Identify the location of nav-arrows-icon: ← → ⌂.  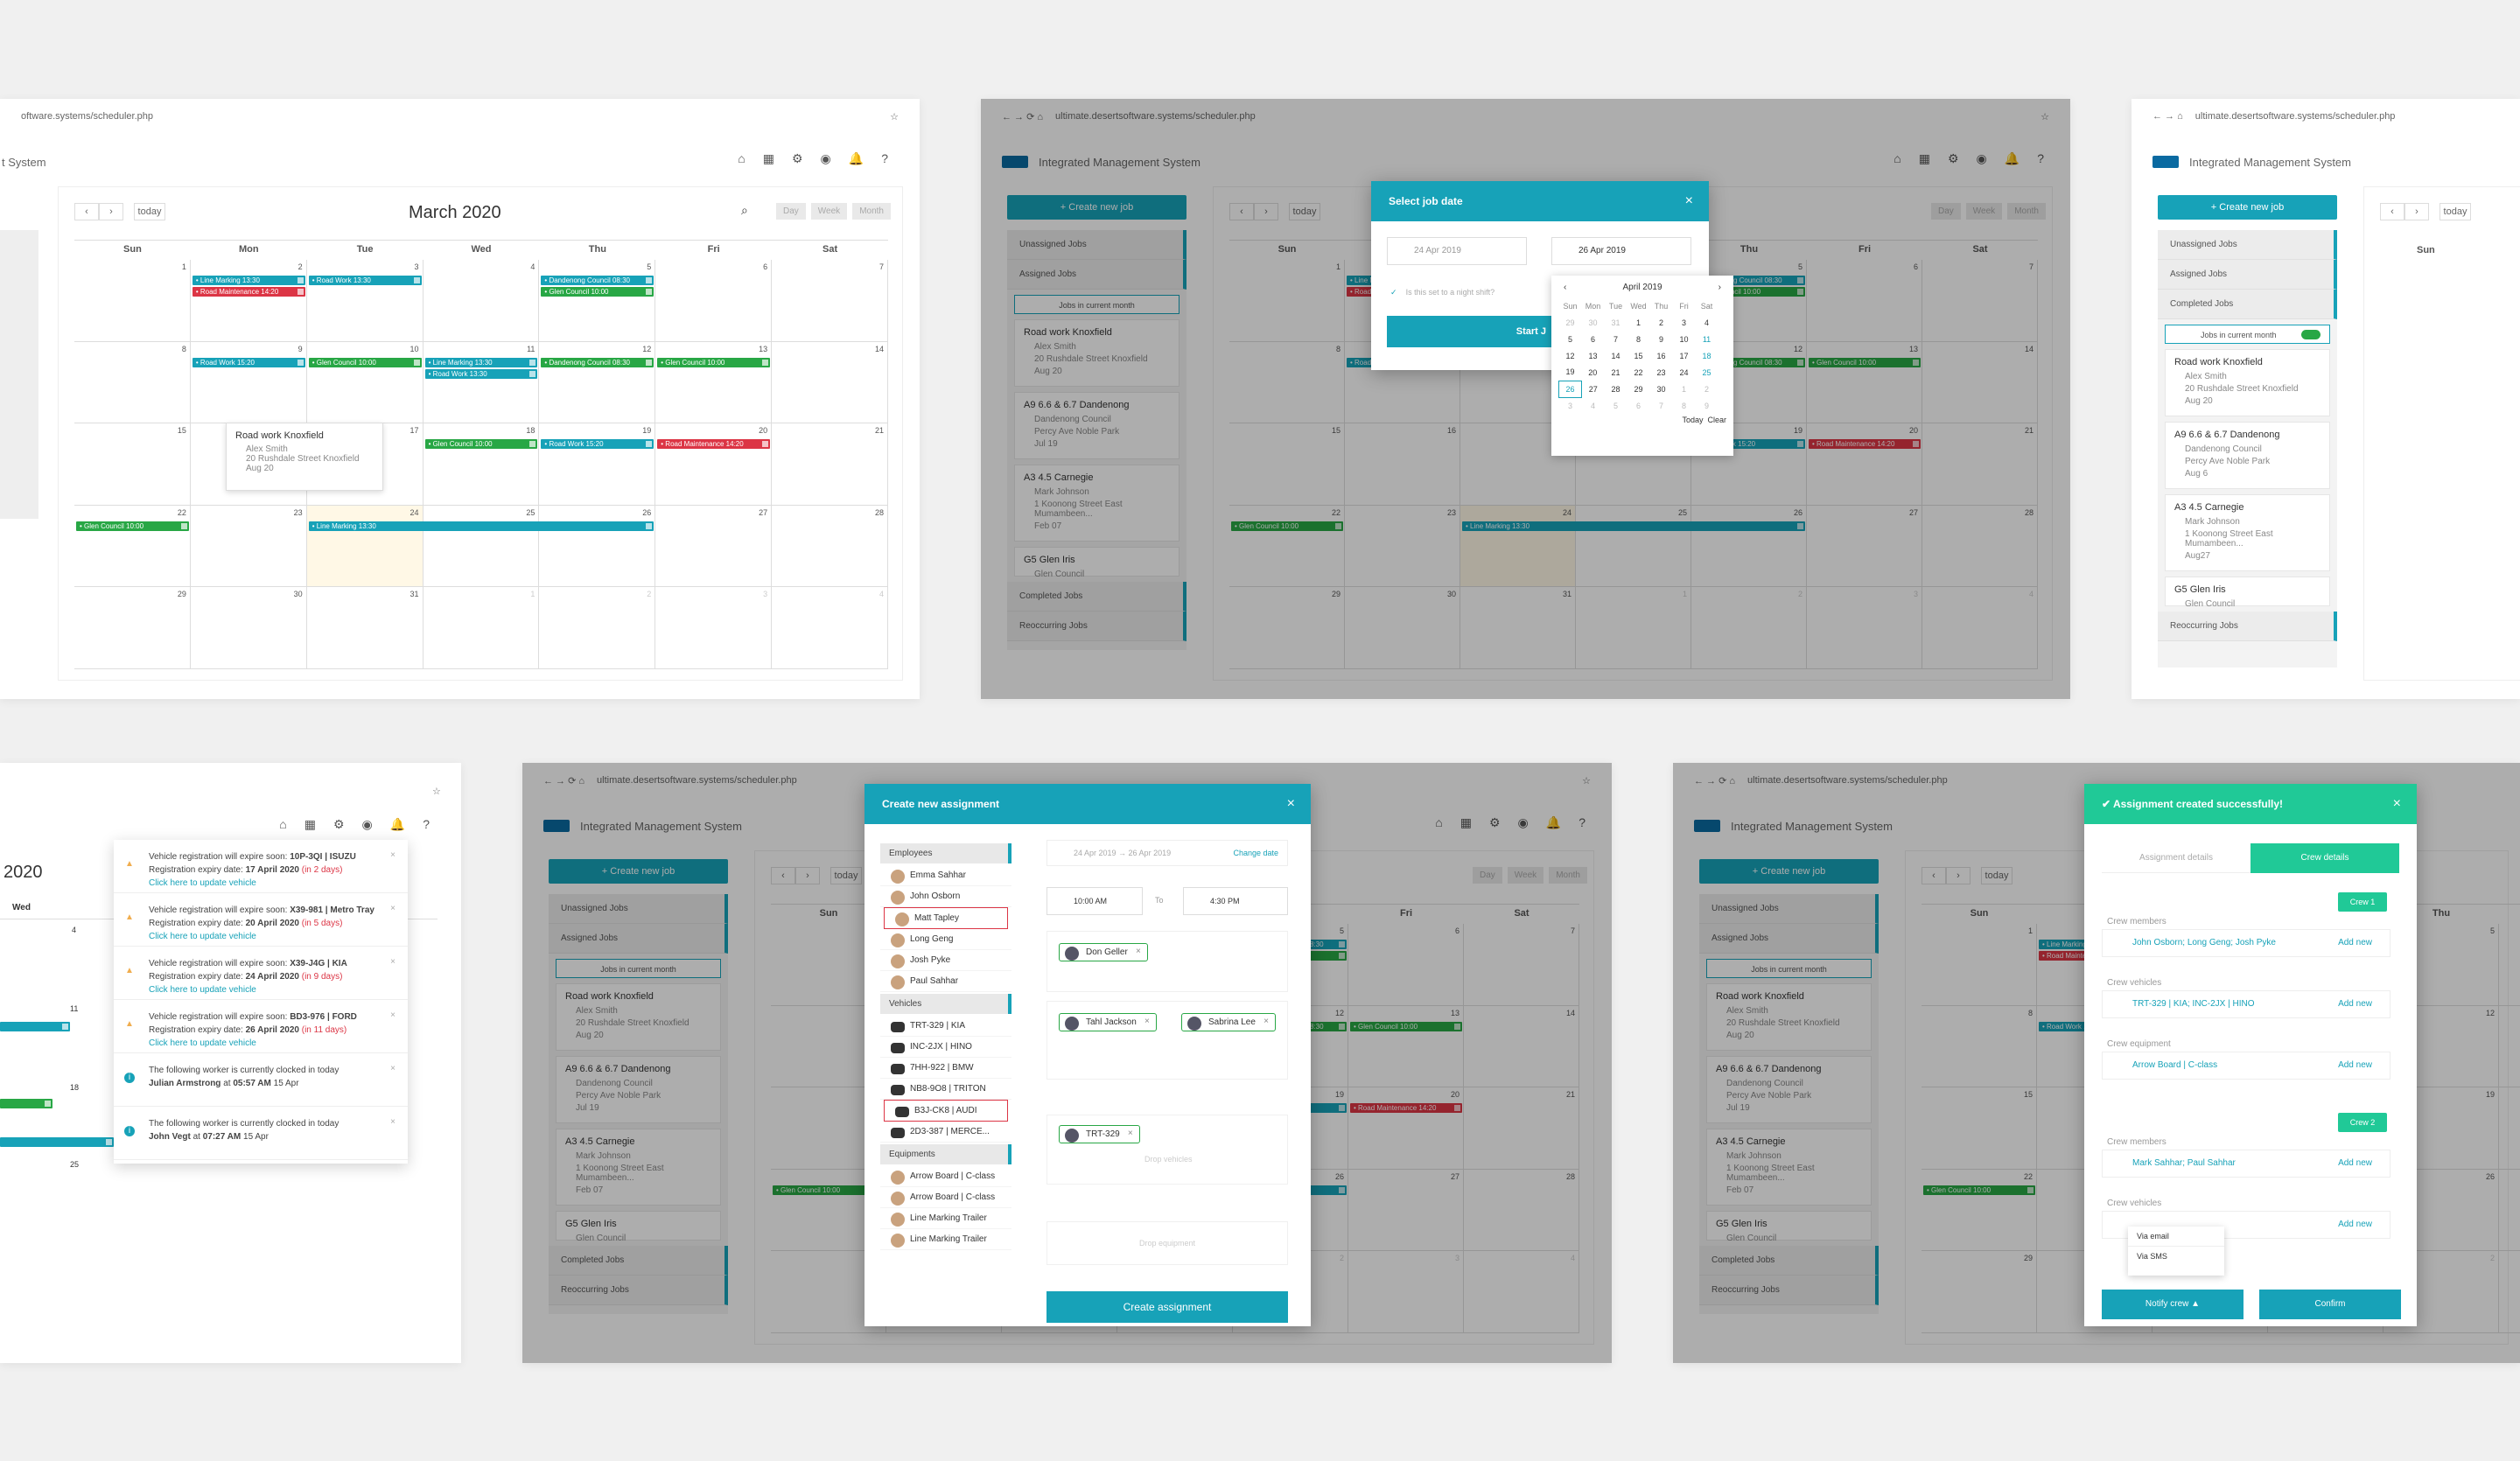
(2167, 117).